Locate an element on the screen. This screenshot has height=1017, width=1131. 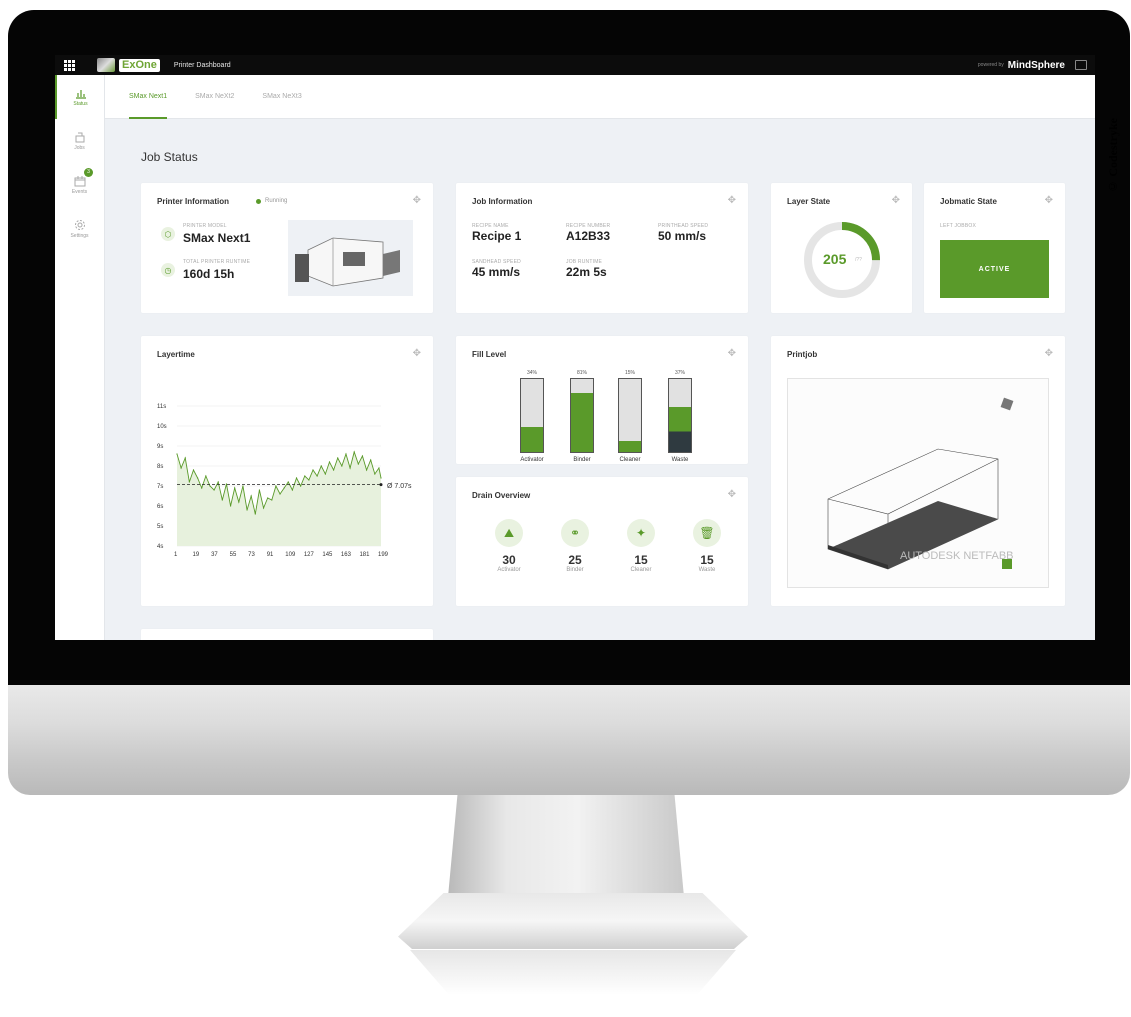
sidebar-item-settings: Settings is located at coordinates (79, 229).